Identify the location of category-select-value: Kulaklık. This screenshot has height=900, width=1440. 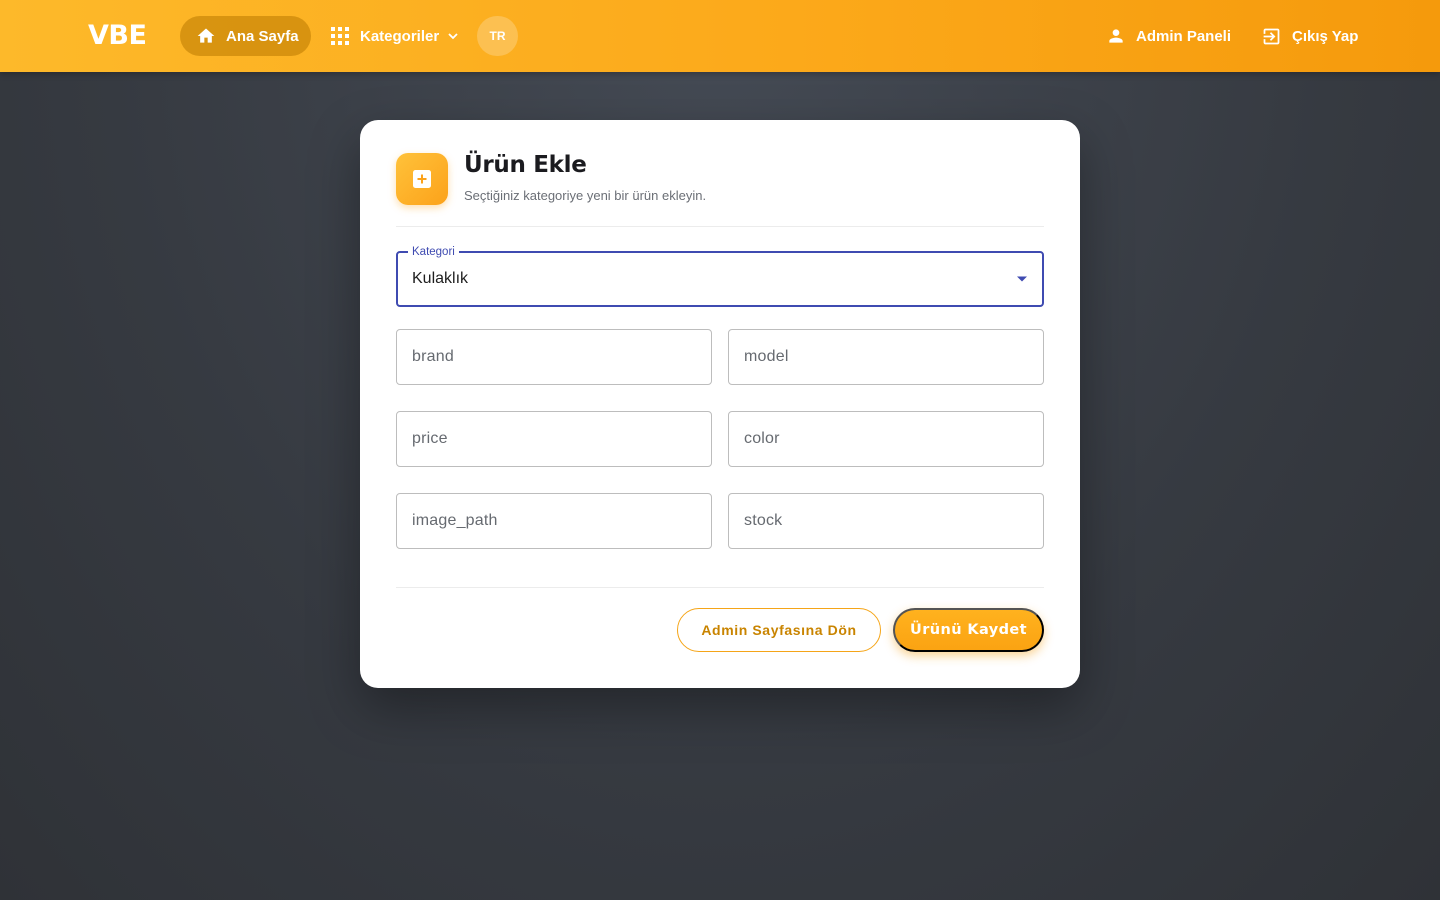
(440, 278).